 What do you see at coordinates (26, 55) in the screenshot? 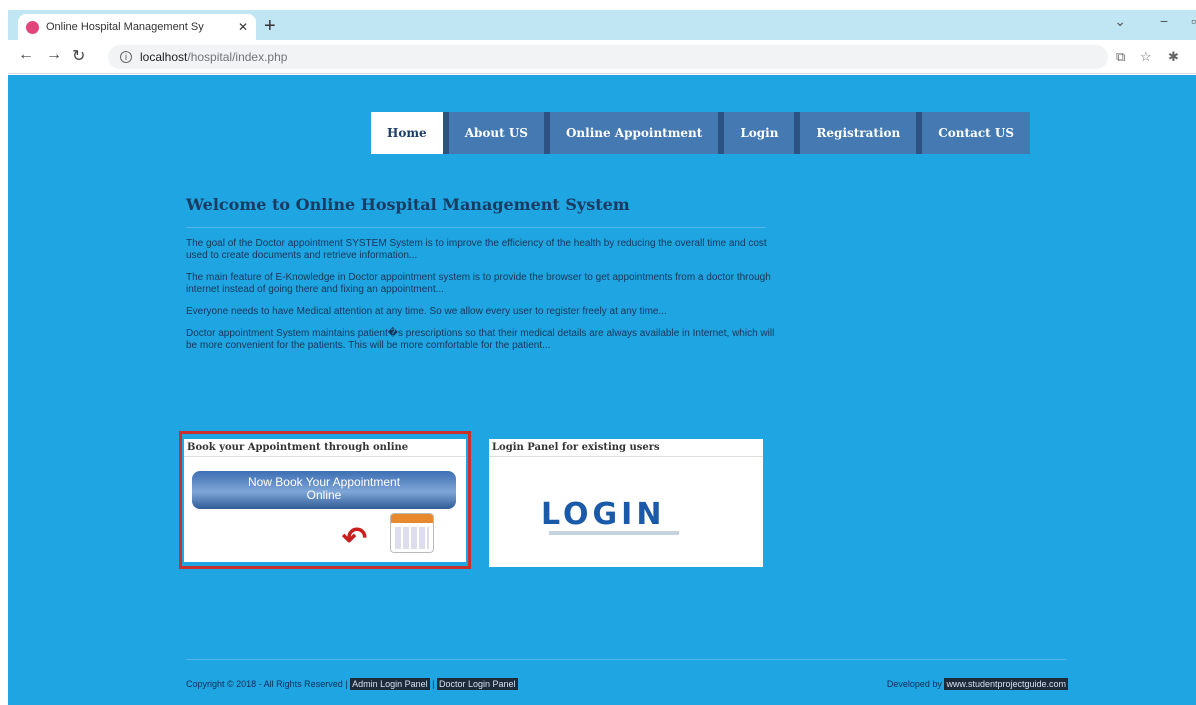
I see `back-icon: ←` at bounding box center [26, 55].